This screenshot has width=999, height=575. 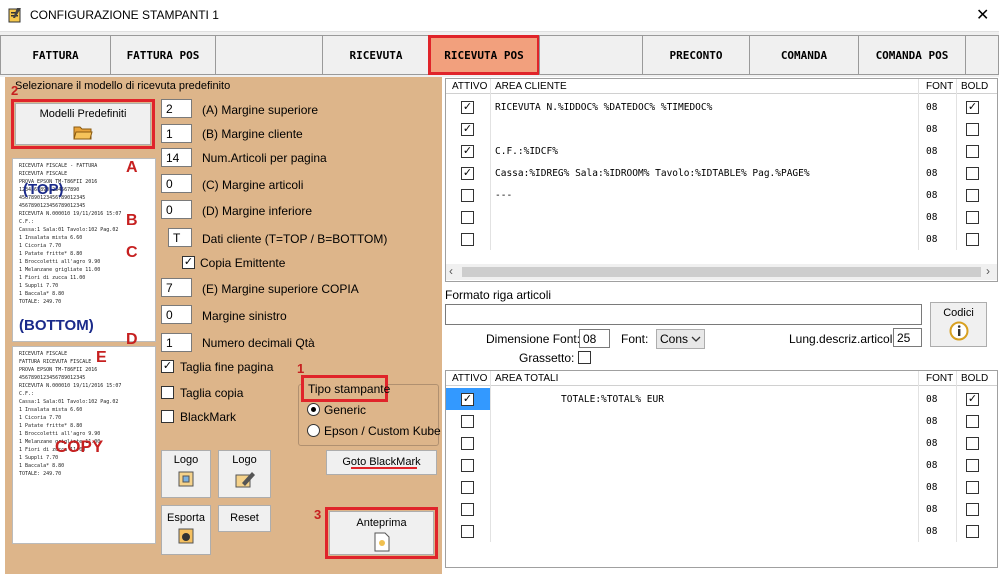 What do you see at coordinates (83, 124) in the screenshot?
I see `modelli-predefiniti-button: Modelli Predefiniti` at bounding box center [83, 124].